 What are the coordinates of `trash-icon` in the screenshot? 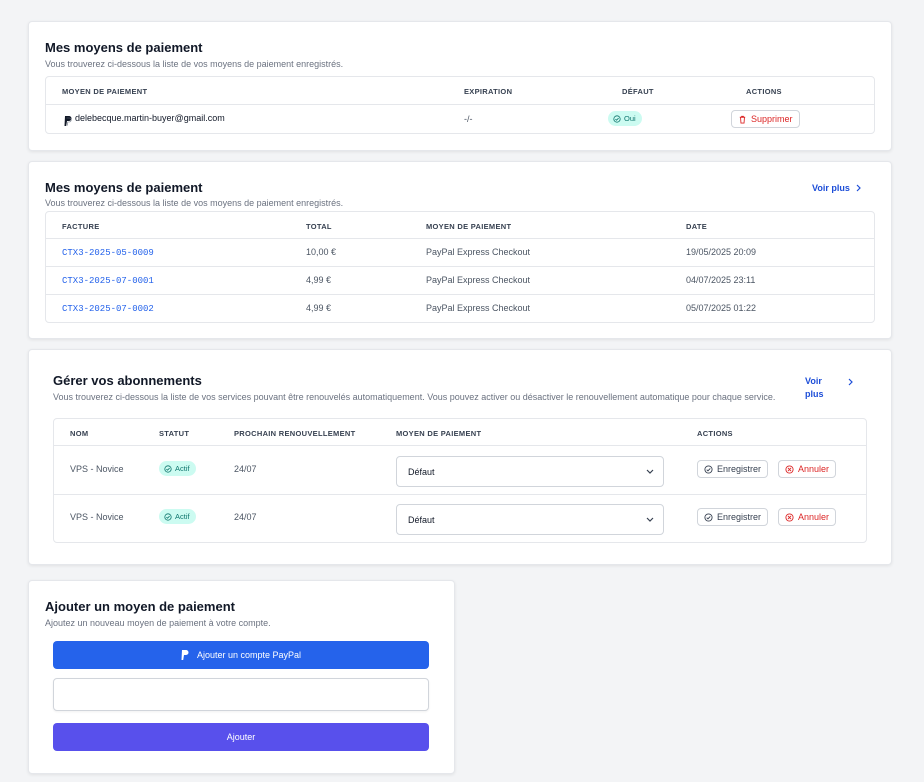 It's located at (742, 119).